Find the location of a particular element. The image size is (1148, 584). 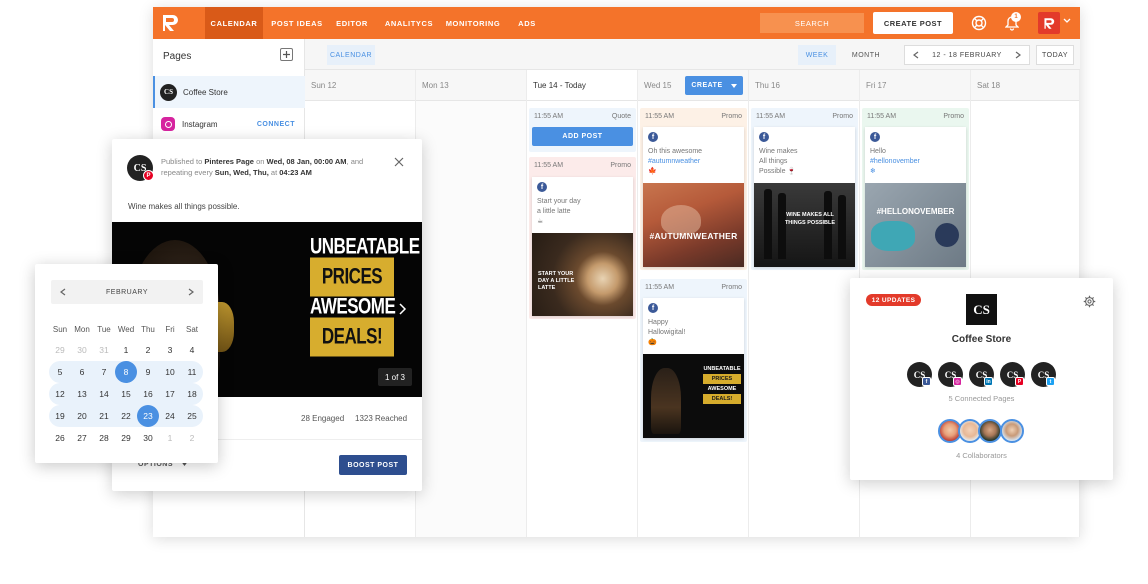

date-cell: 25 is located at coordinates (192, 416).